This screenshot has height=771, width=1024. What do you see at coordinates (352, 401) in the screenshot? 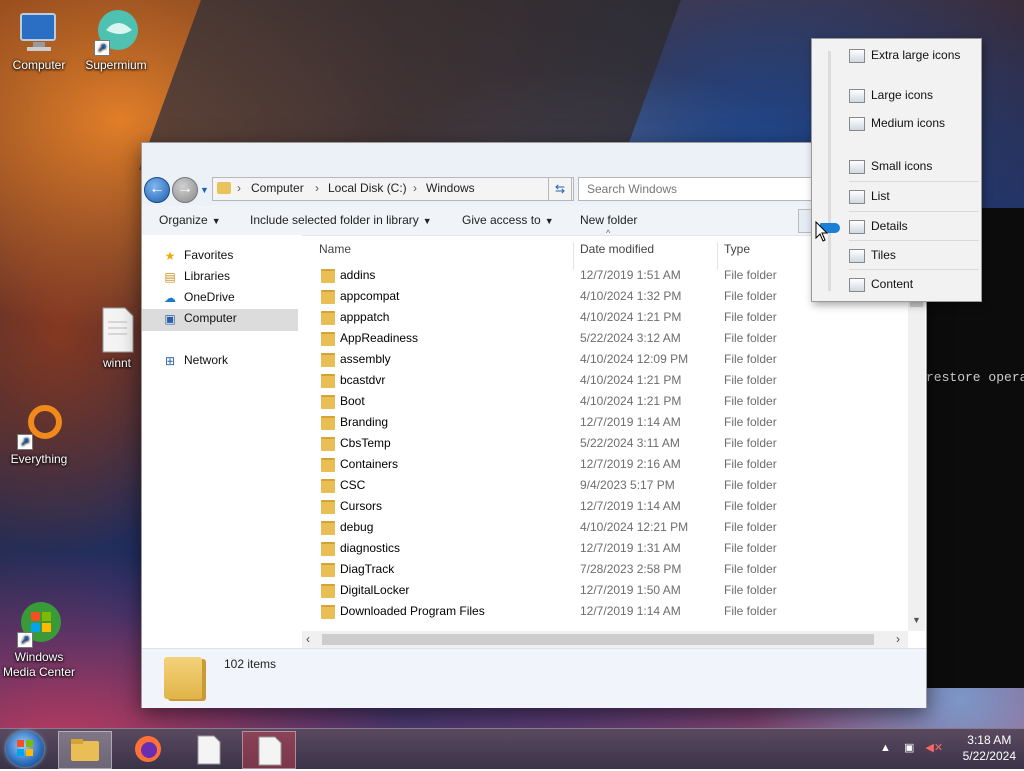
I see `file-name: Boot` at bounding box center [352, 401].